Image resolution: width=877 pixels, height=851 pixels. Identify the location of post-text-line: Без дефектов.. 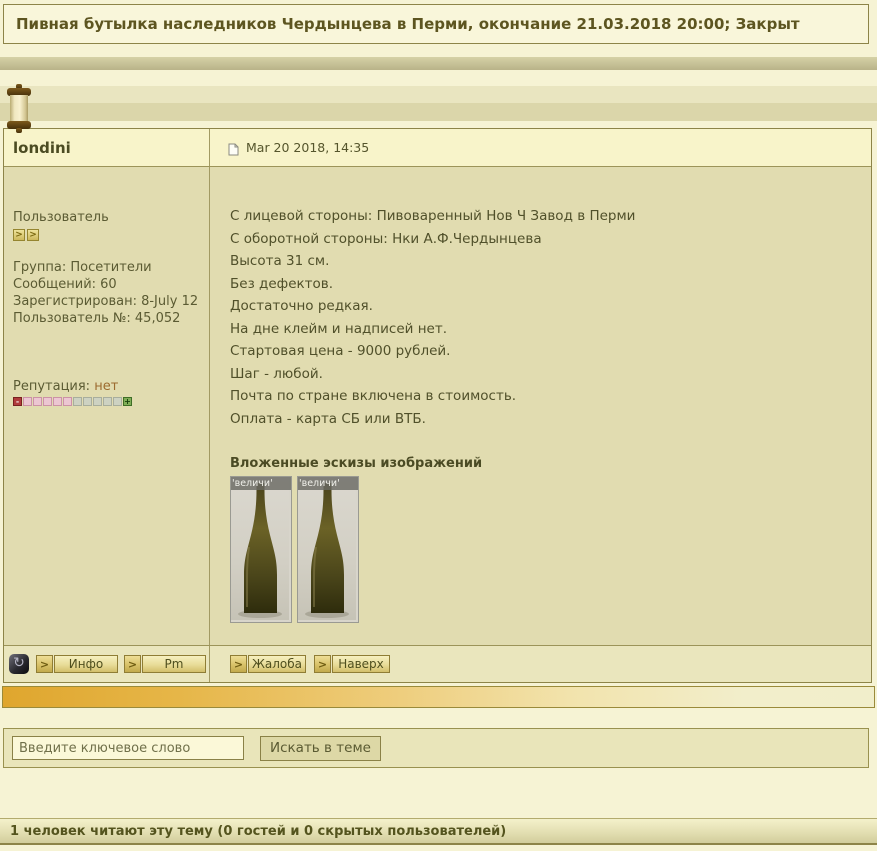
(282, 283).